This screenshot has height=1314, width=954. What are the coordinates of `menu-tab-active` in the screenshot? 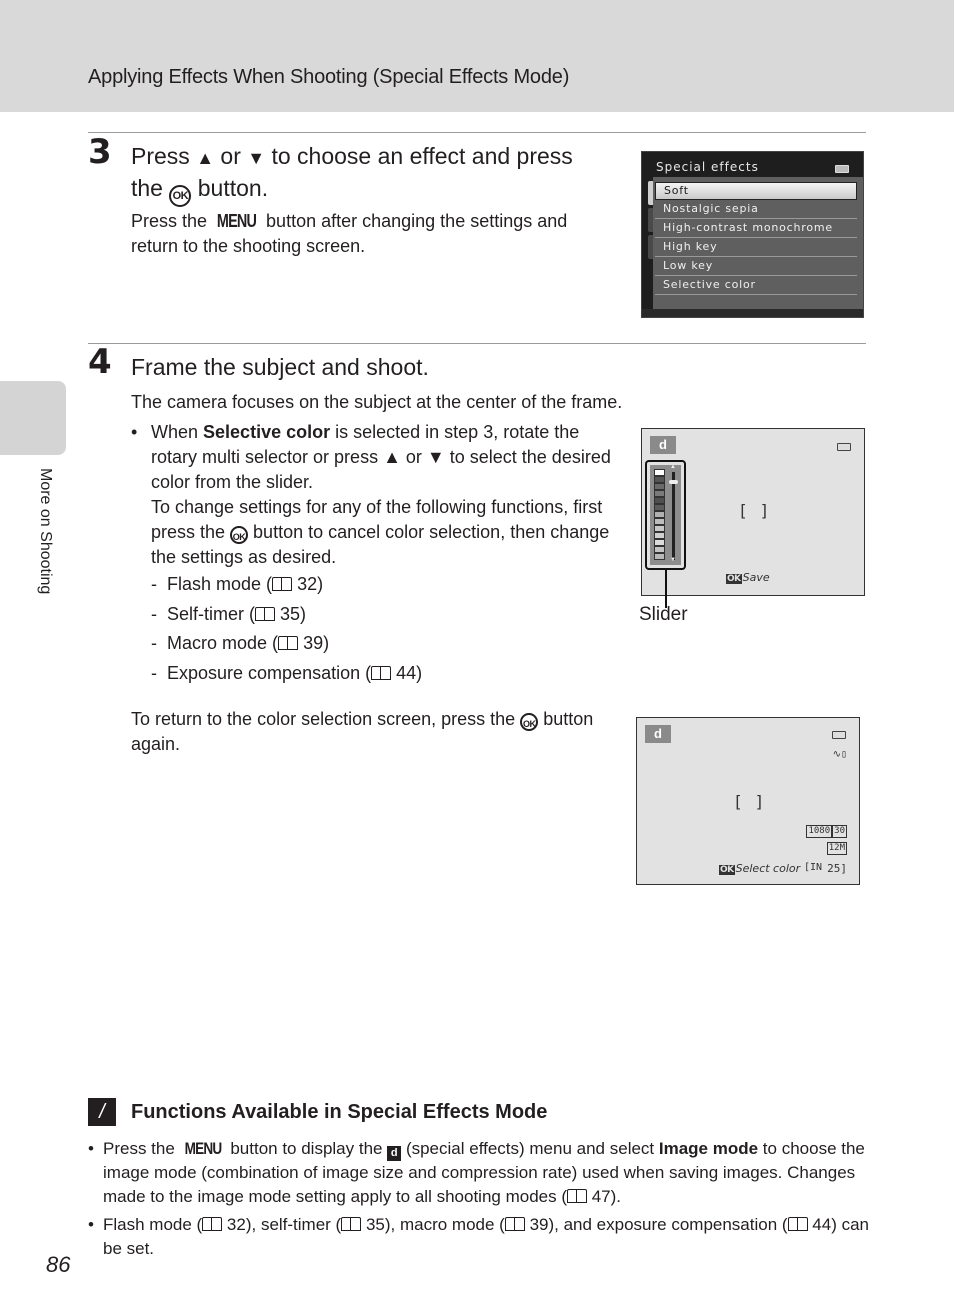 It's located at (650, 193).